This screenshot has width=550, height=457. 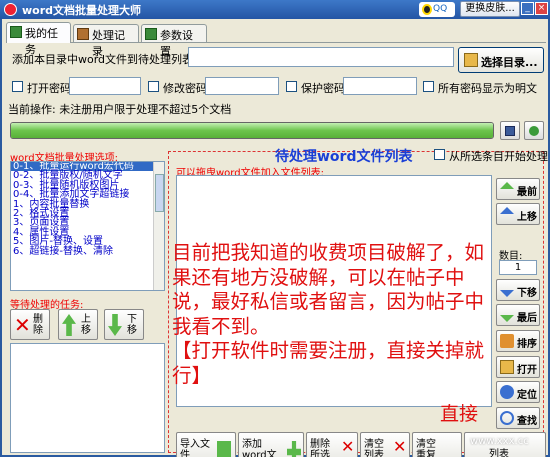 I want to click on file-list-title: 待处理word文件列表, so click(x=344, y=157).